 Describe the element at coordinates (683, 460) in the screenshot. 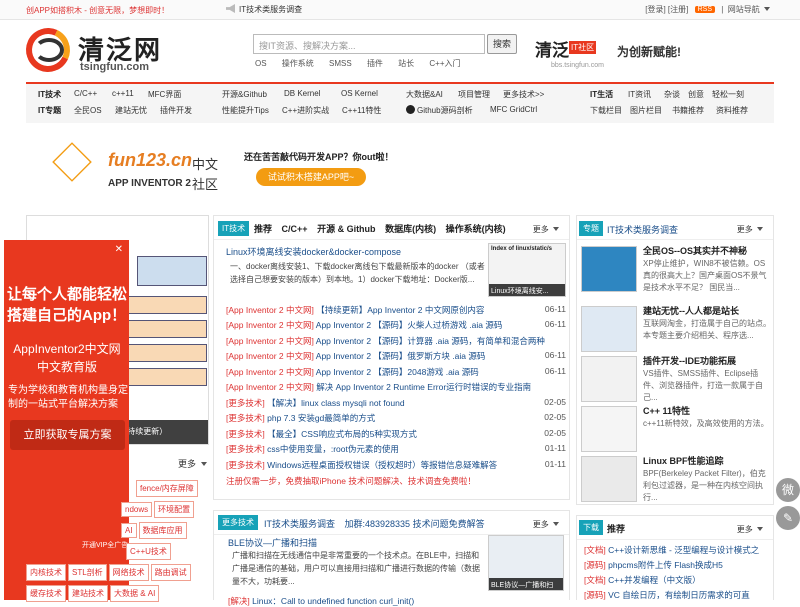

I see `topic-title: Linux BPF性能追踪` at that location.